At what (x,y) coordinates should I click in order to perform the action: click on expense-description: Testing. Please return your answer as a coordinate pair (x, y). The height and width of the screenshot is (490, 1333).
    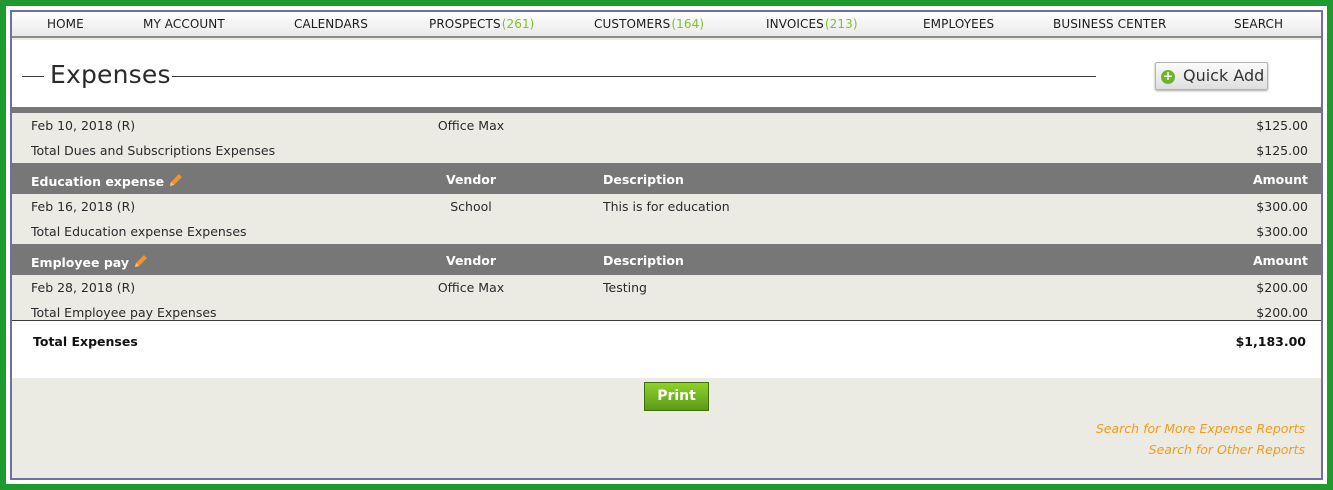
    Looking at the image, I should click on (625, 287).